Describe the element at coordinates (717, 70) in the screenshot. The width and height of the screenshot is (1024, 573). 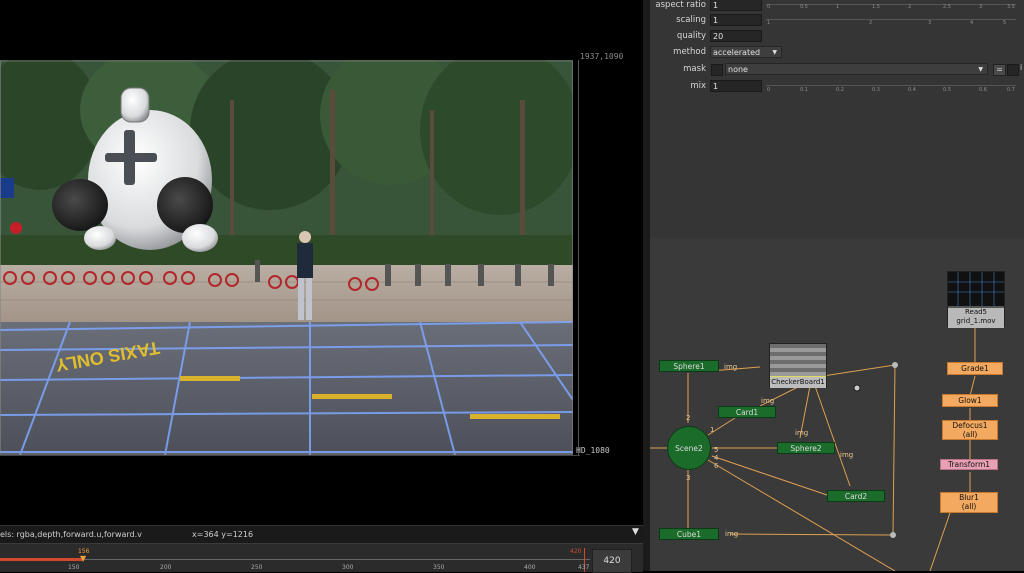
I see `mask-checkbox` at that location.